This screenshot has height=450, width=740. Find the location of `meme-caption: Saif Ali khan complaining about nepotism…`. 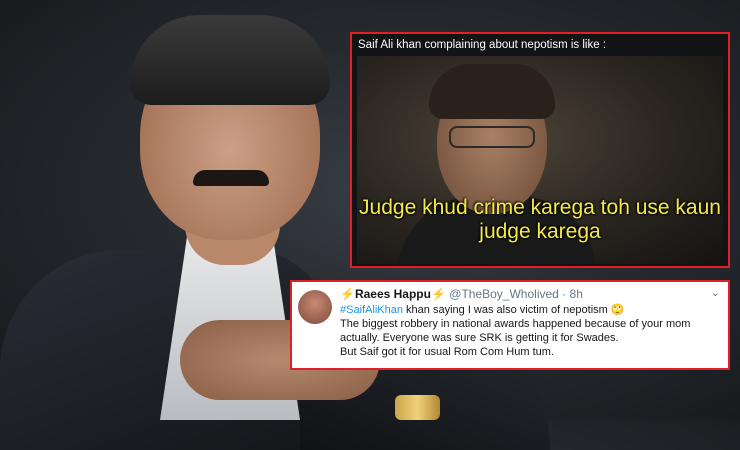

meme-caption: Saif Ali khan complaining about nepotism… is located at coordinates (482, 45).